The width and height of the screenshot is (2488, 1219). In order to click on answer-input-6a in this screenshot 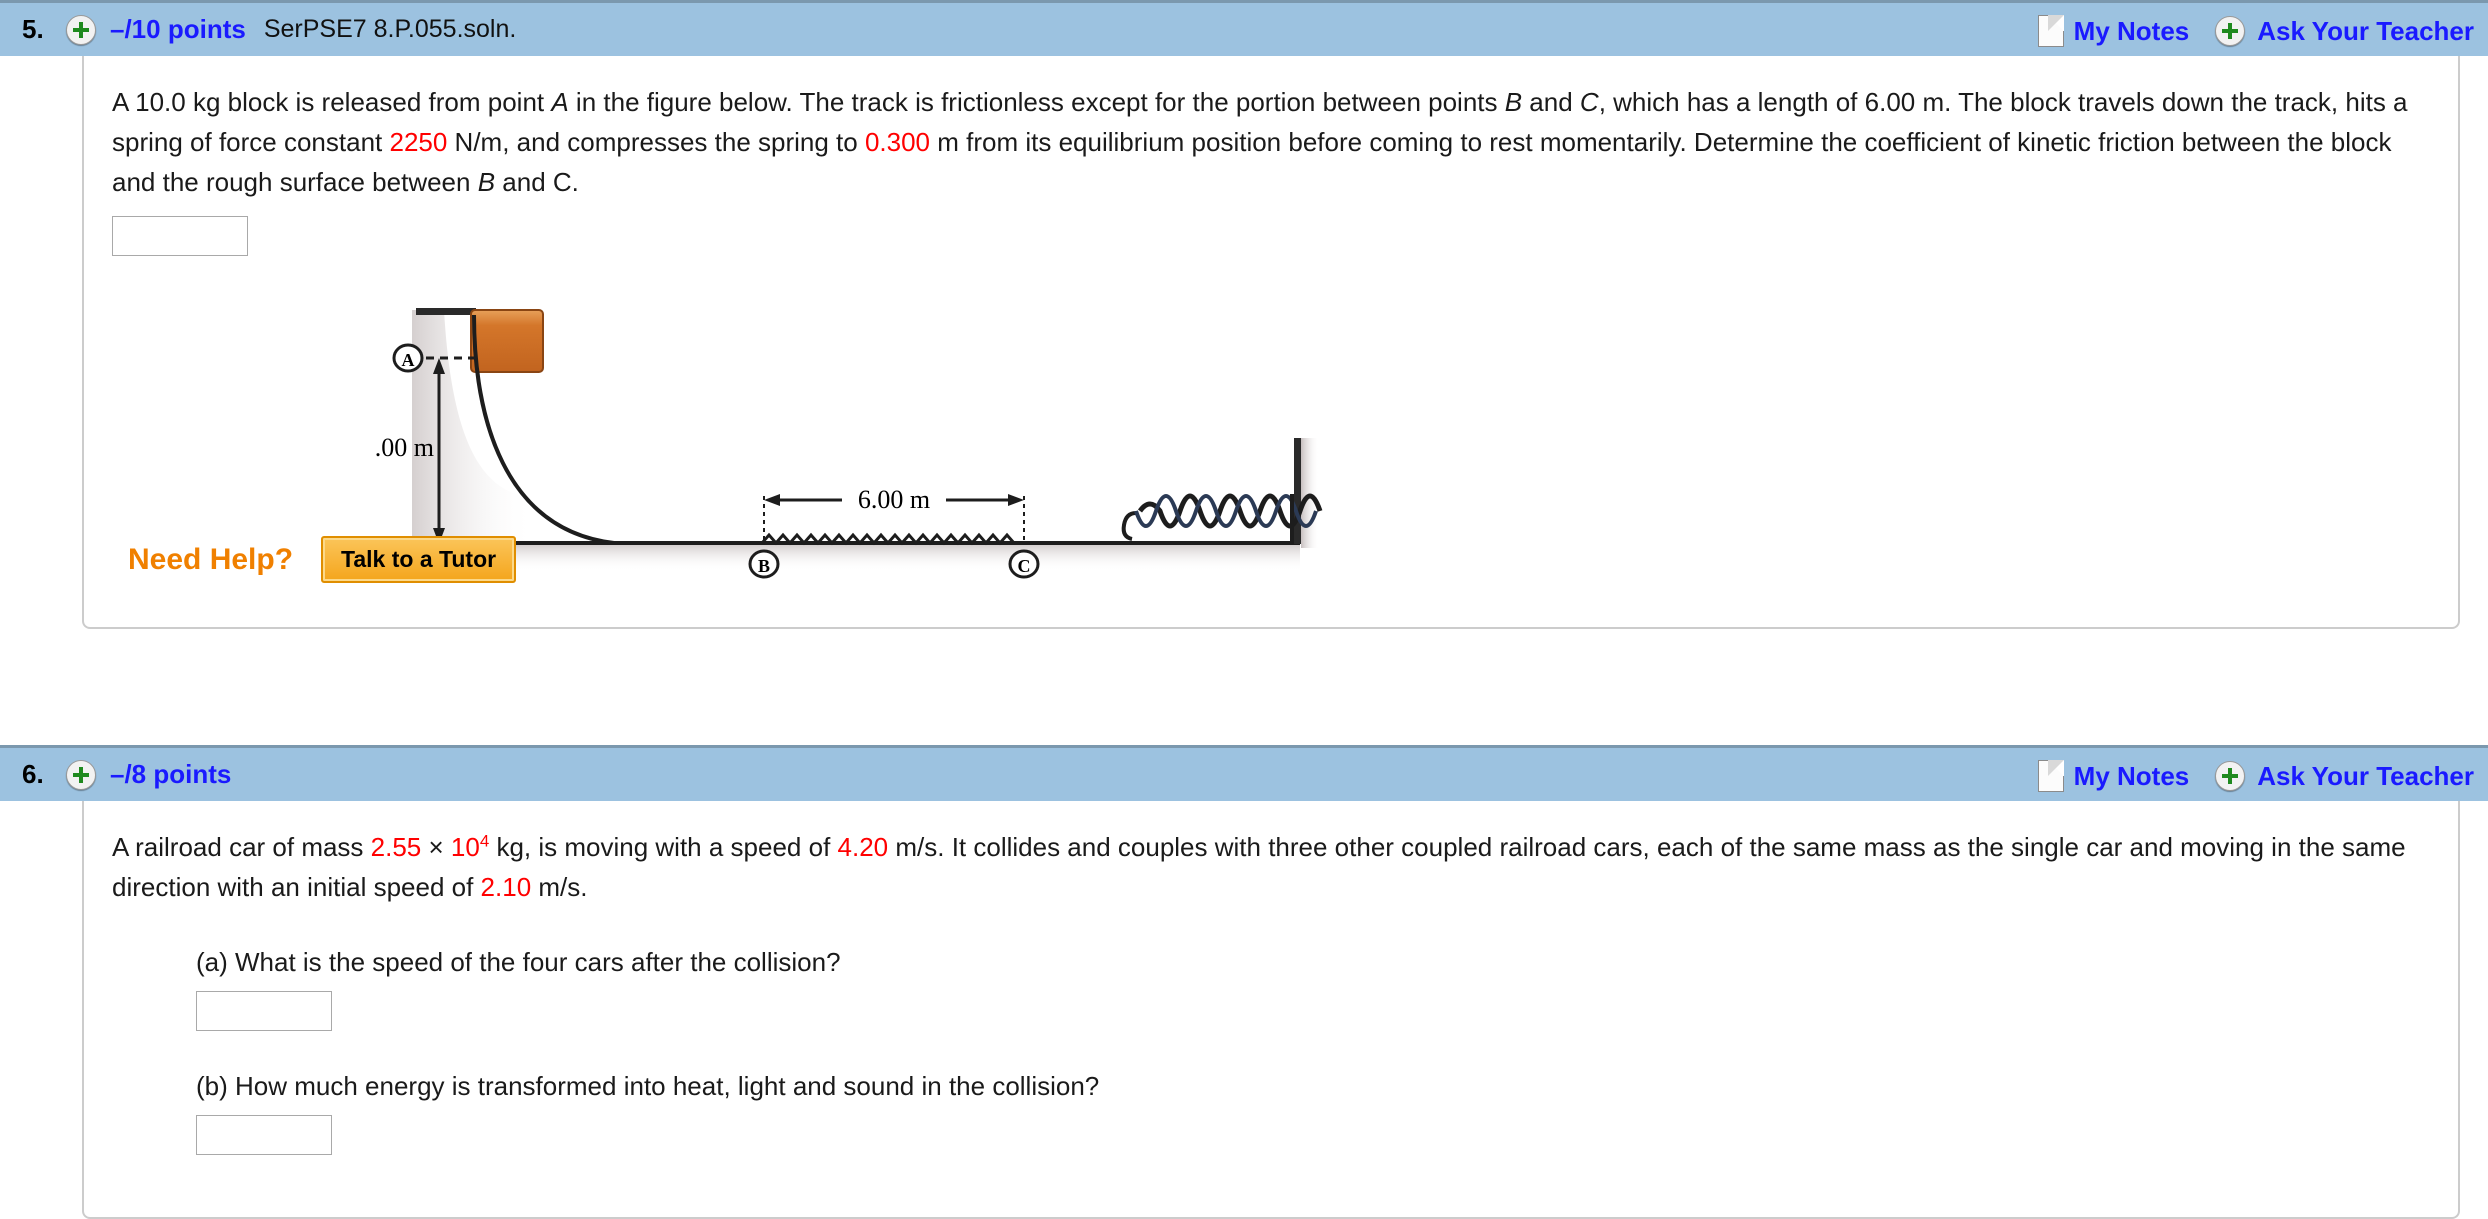, I will do `click(264, 1011)`.